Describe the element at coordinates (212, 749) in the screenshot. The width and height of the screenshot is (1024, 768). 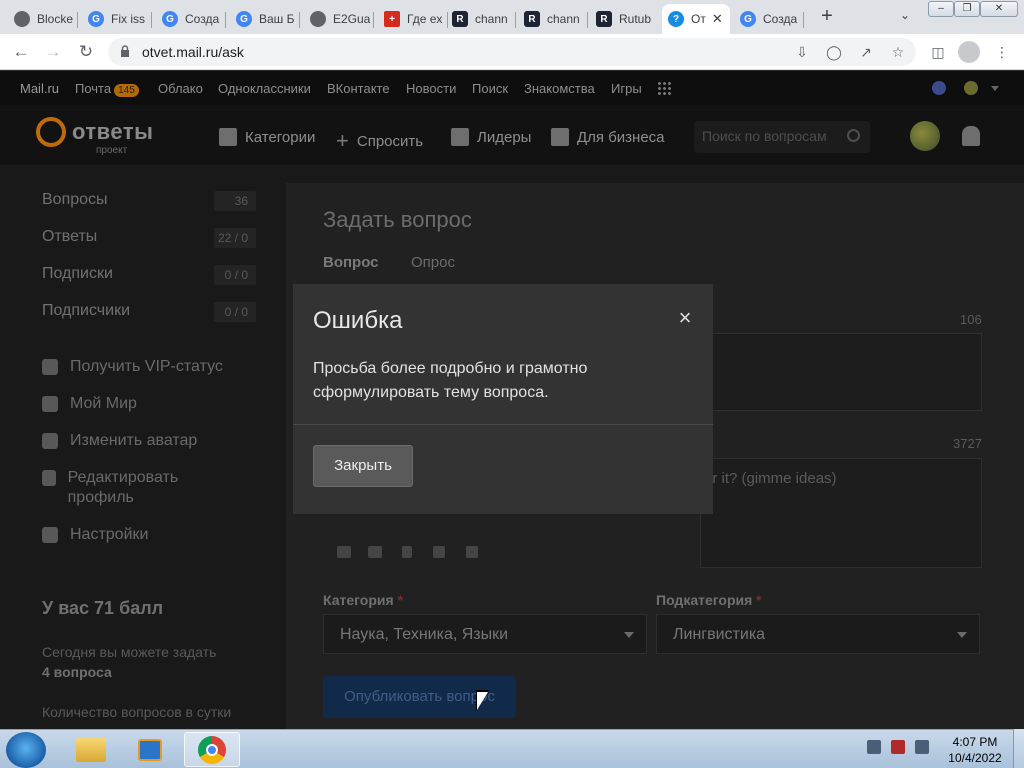
I see `chrome-taskbar-button` at that location.